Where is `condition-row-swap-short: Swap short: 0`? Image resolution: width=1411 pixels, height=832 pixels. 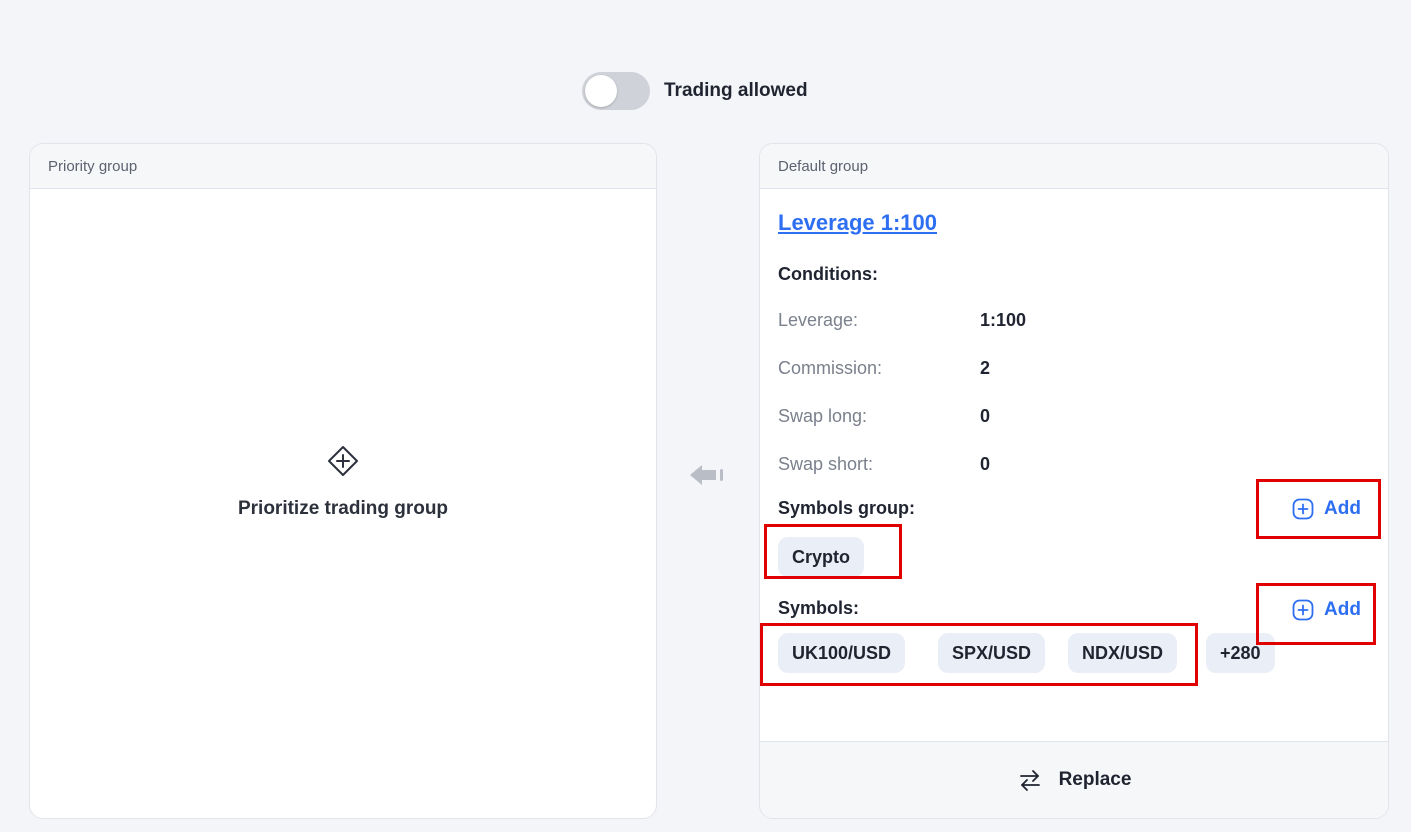
condition-row-swap-short: Swap short: 0 is located at coordinates (884, 464).